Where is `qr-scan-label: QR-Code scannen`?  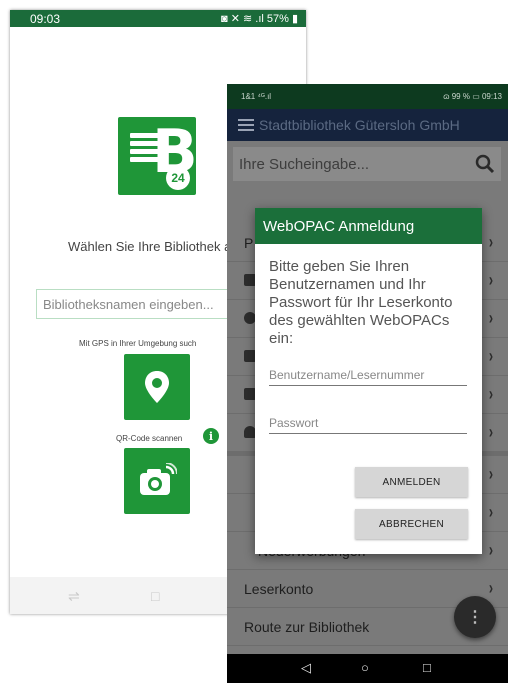 qr-scan-label: QR-Code scannen is located at coordinates (149, 438).